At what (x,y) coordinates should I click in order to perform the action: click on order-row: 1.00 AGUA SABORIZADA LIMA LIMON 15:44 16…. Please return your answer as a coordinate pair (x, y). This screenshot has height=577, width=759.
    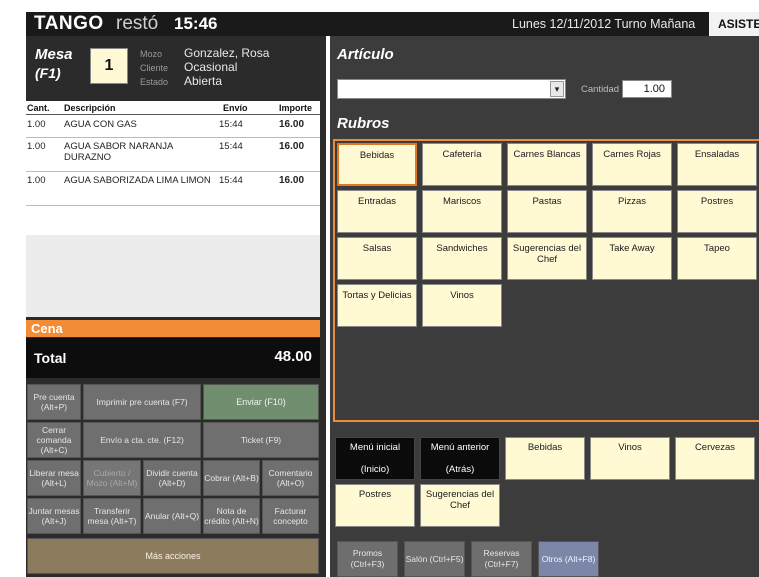
    Looking at the image, I should click on (173, 189).